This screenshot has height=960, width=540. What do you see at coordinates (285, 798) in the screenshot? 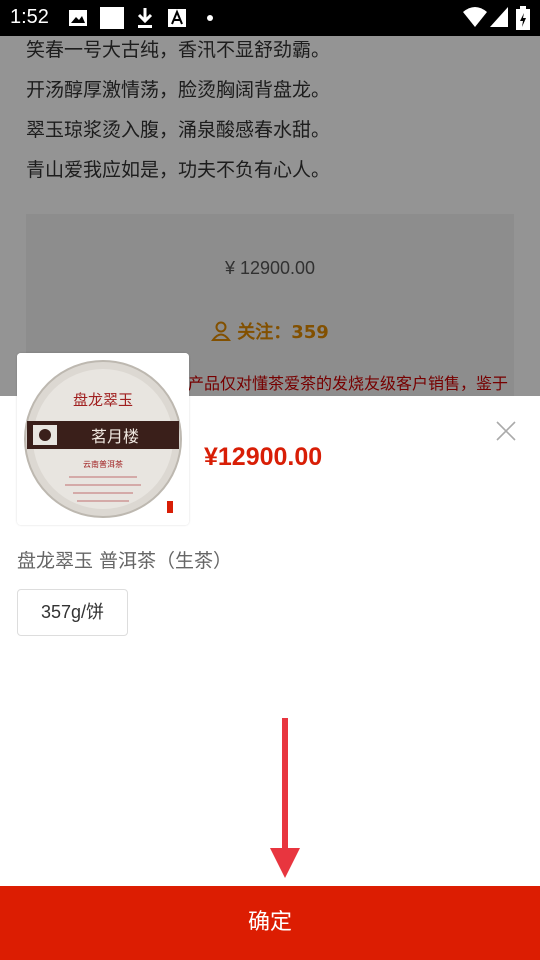
I see `down-arrow-annotation` at bounding box center [285, 798].